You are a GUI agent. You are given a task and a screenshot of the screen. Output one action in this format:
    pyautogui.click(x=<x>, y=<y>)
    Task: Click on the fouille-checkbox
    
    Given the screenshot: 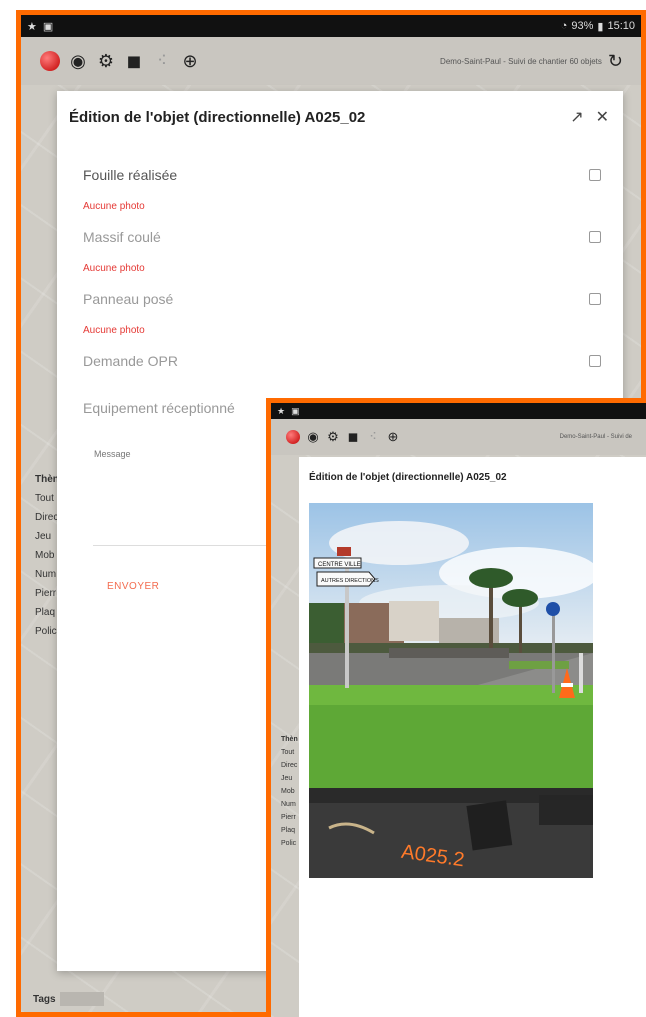 What is the action you would take?
    pyautogui.click(x=595, y=175)
    